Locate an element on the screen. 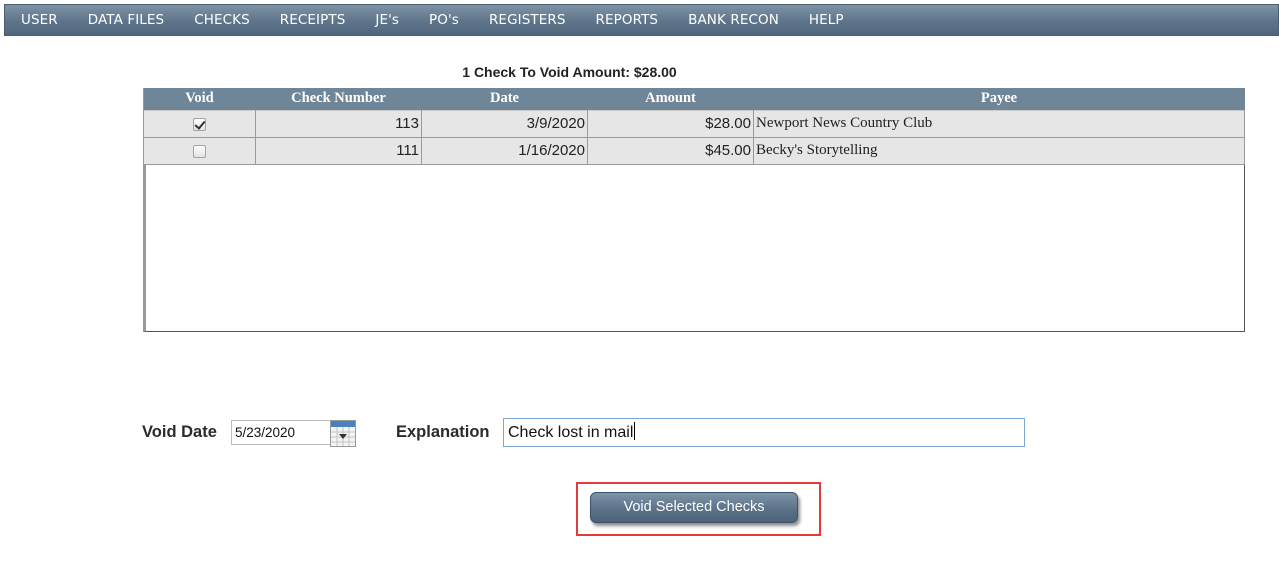 The image size is (1279, 563). void-date-input is located at coordinates (281, 432).